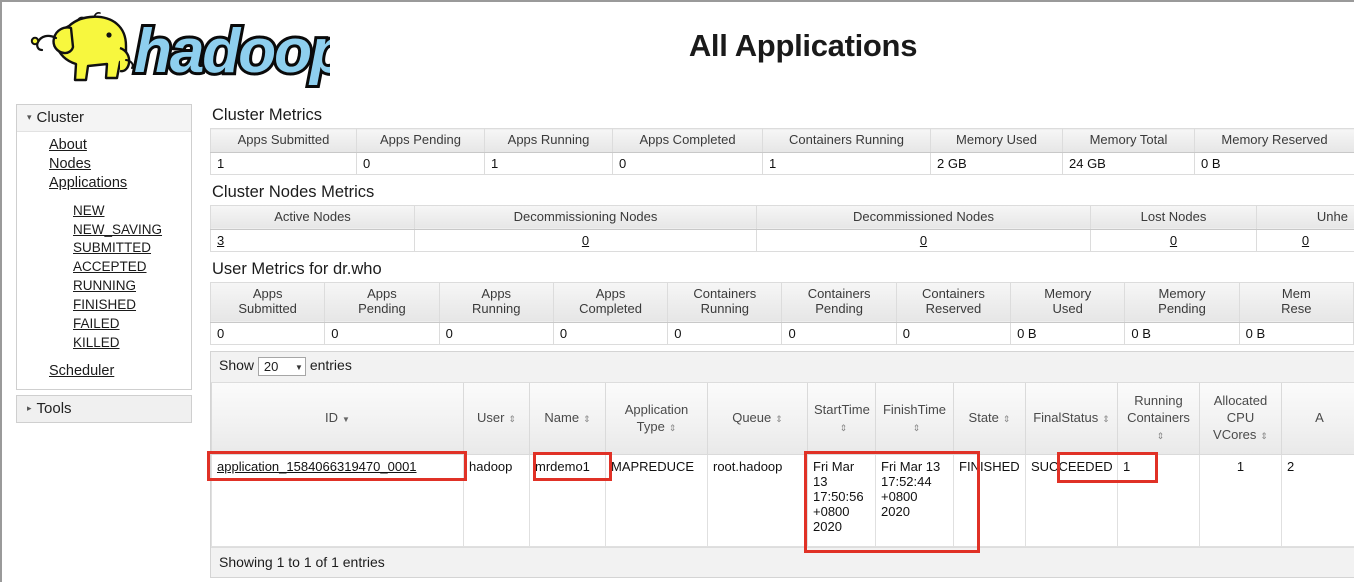 The height and width of the screenshot is (582, 1354). Describe the element at coordinates (496, 302) in the screenshot. I see `col-user-apps-running: Apps Running` at that location.